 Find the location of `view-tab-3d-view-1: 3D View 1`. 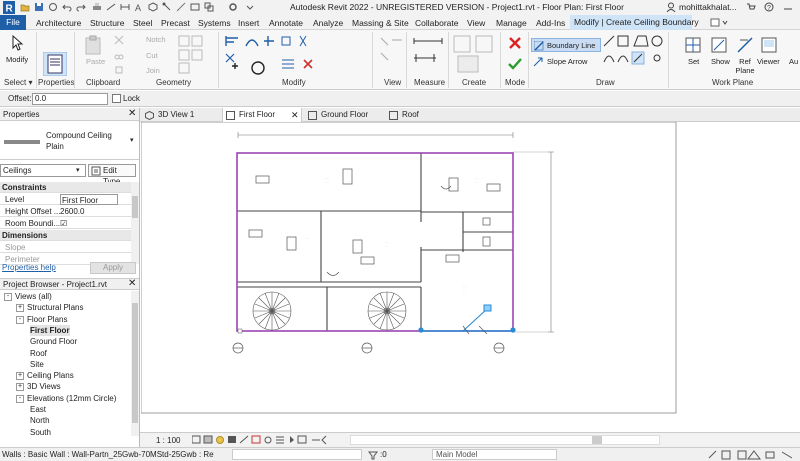

view-tab-3d-view-1: 3D View 1 is located at coordinates (181, 115).